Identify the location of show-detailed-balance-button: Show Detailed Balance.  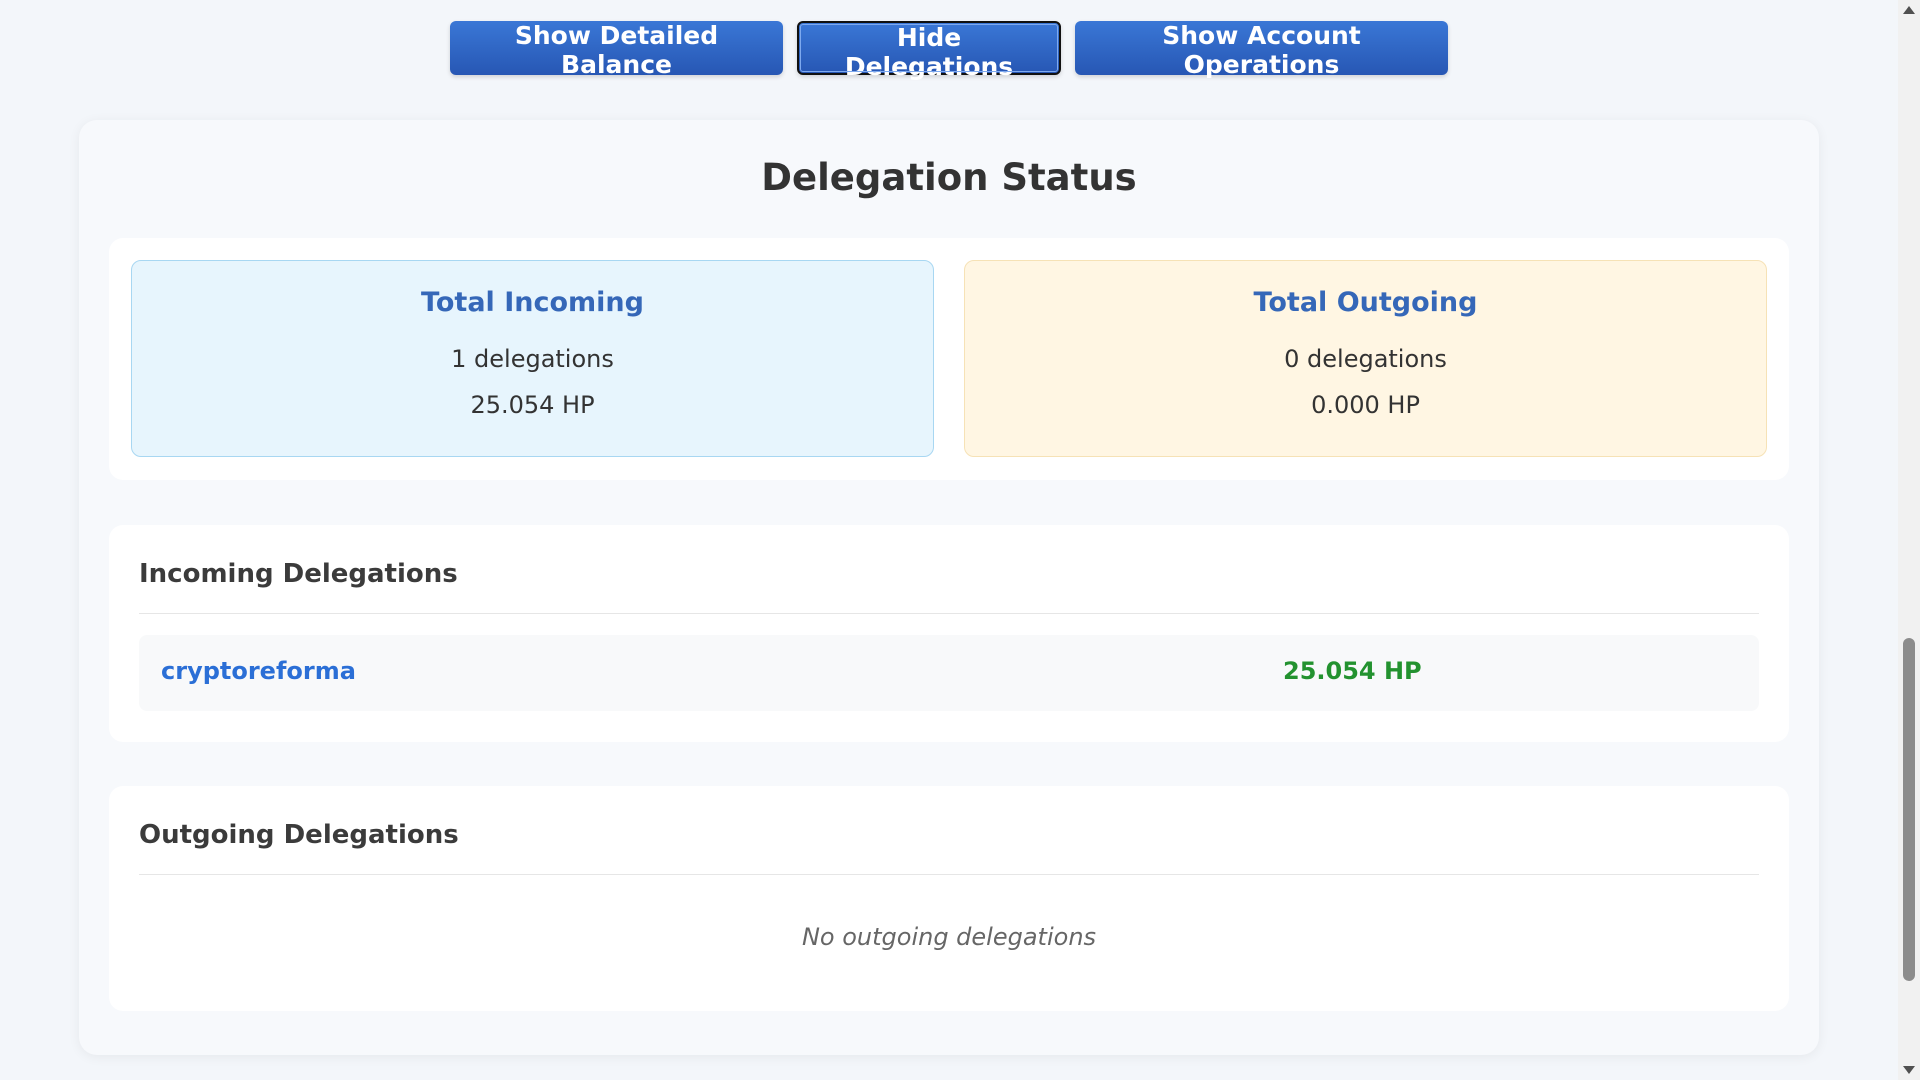
(616, 50).